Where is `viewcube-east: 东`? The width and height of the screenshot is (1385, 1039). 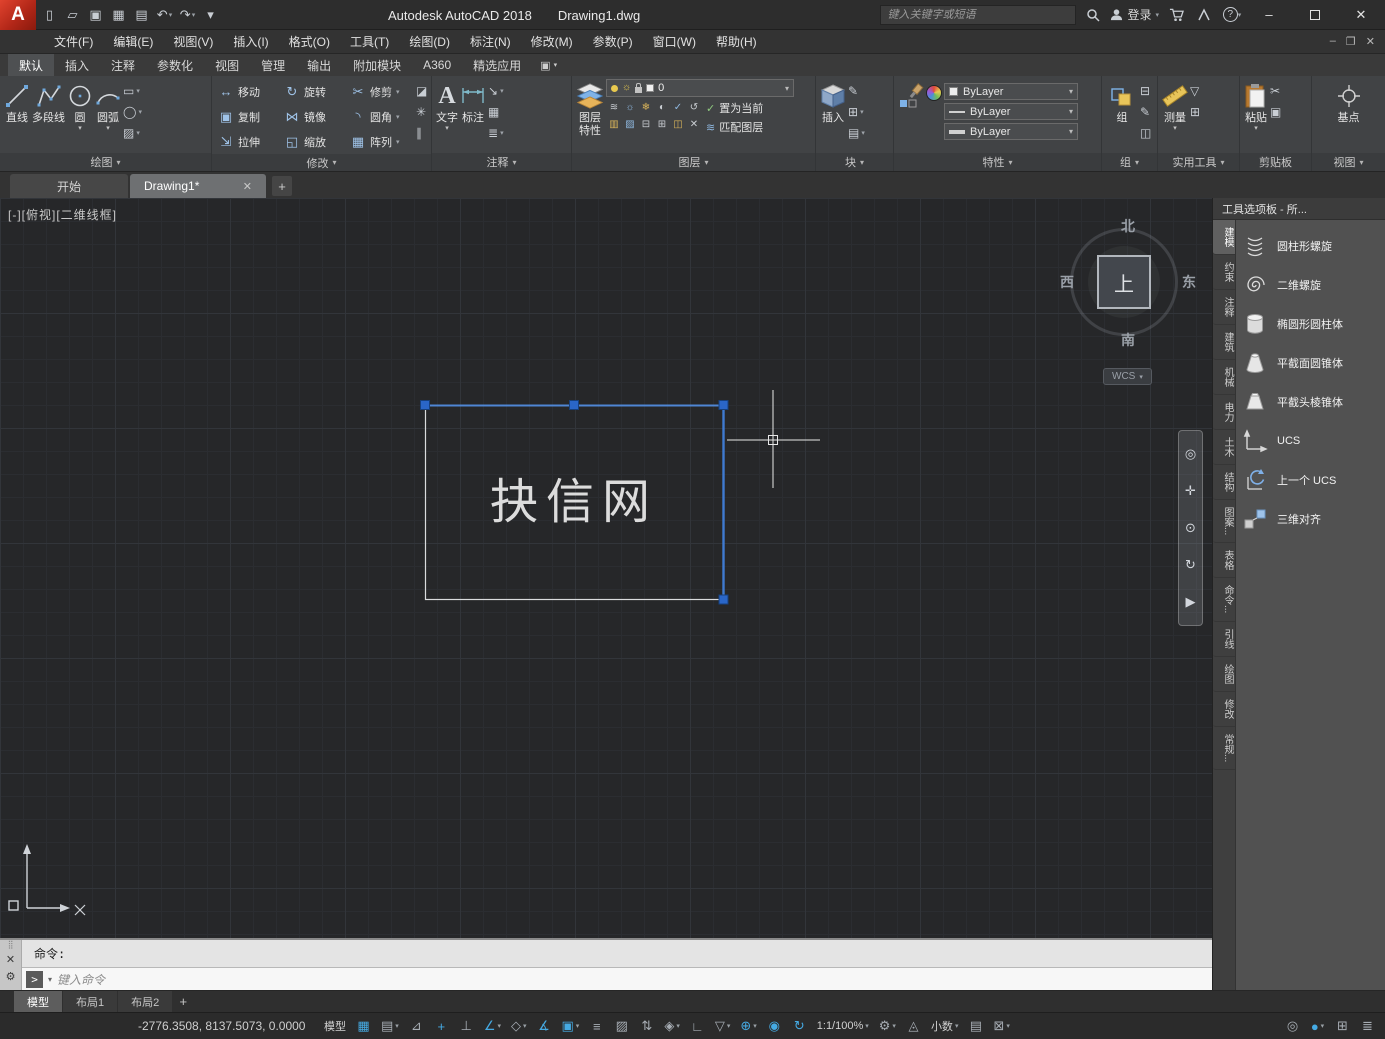
viewcube-east: 东 is located at coordinates (1189, 282).